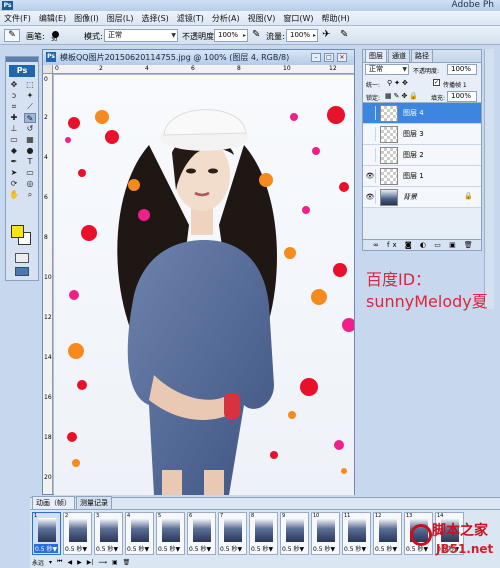 The height and width of the screenshot is (568, 500). What do you see at coordinates (115, 562) in the screenshot?
I see `duplicate-frame-icon: ▣` at bounding box center [115, 562].